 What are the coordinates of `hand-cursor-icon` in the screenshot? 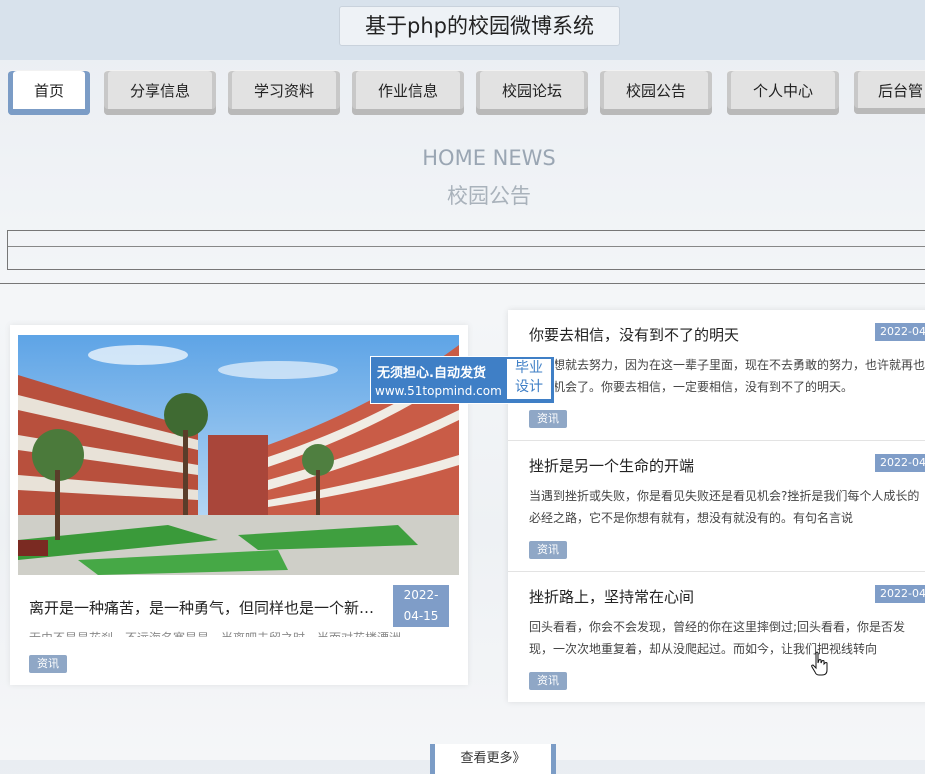 It's located at (819, 663).